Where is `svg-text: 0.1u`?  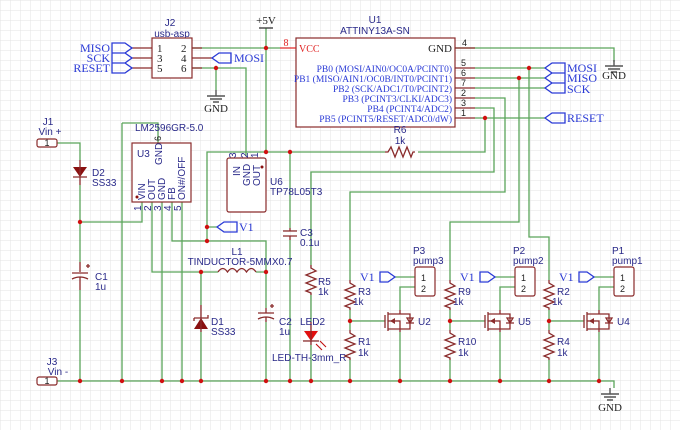
svg-text: 0.1u is located at coordinates (309, 243).